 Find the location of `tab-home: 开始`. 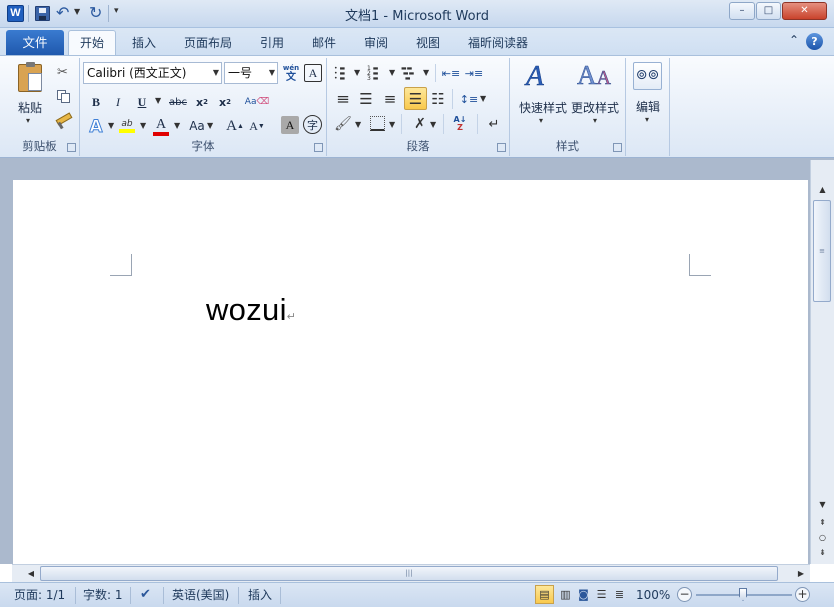

tab-home: 开始 is located at coordinates (92, 43).